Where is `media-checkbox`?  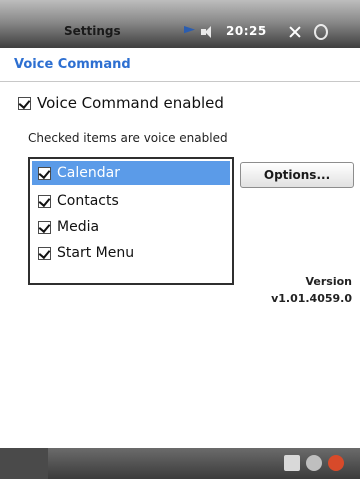 media-checkbox is located at coordinates (44, 227).